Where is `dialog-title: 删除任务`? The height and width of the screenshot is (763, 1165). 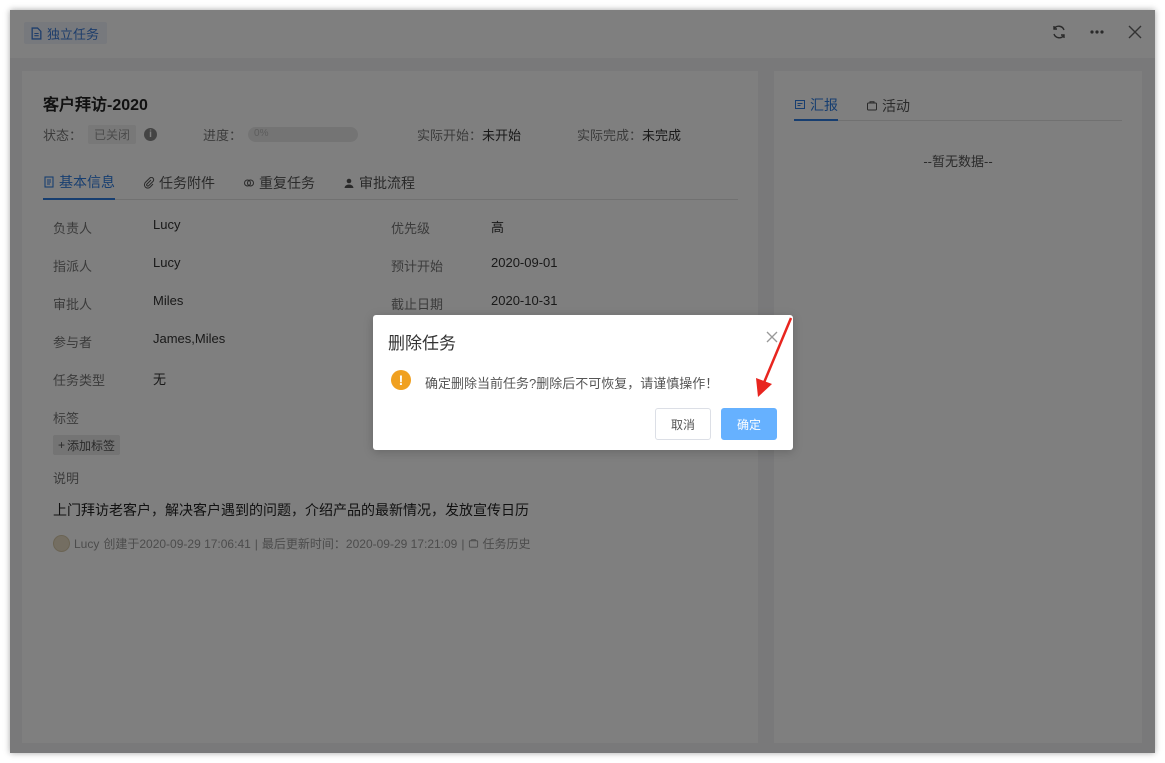 dialog-title: 删除任务 is located at coordinates (422, 343).